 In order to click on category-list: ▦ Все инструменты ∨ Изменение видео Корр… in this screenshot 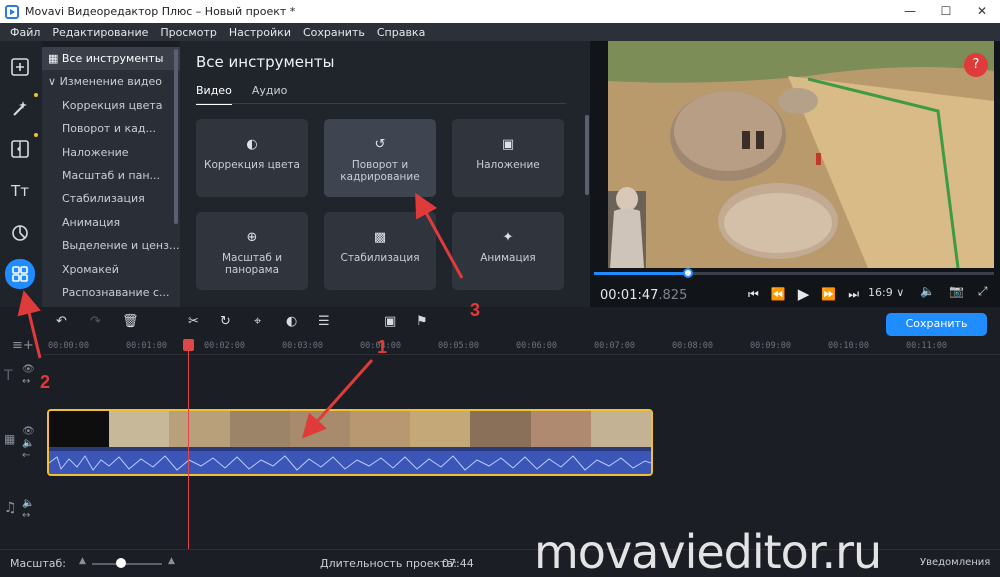, I will do `click(111, 177)`.